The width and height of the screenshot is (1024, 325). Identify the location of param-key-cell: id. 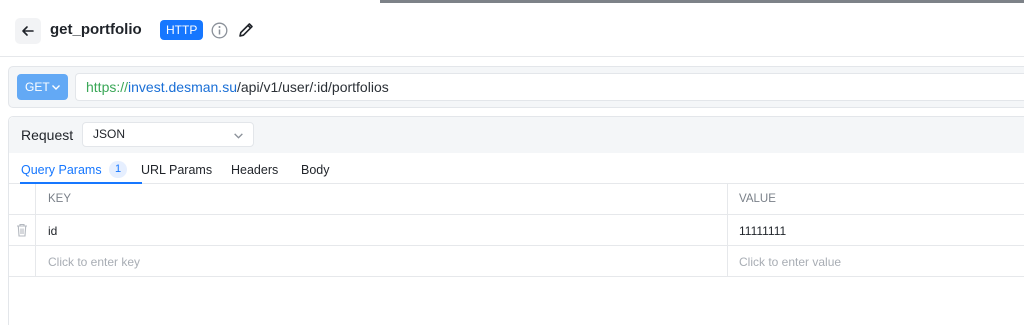
(52, 231).